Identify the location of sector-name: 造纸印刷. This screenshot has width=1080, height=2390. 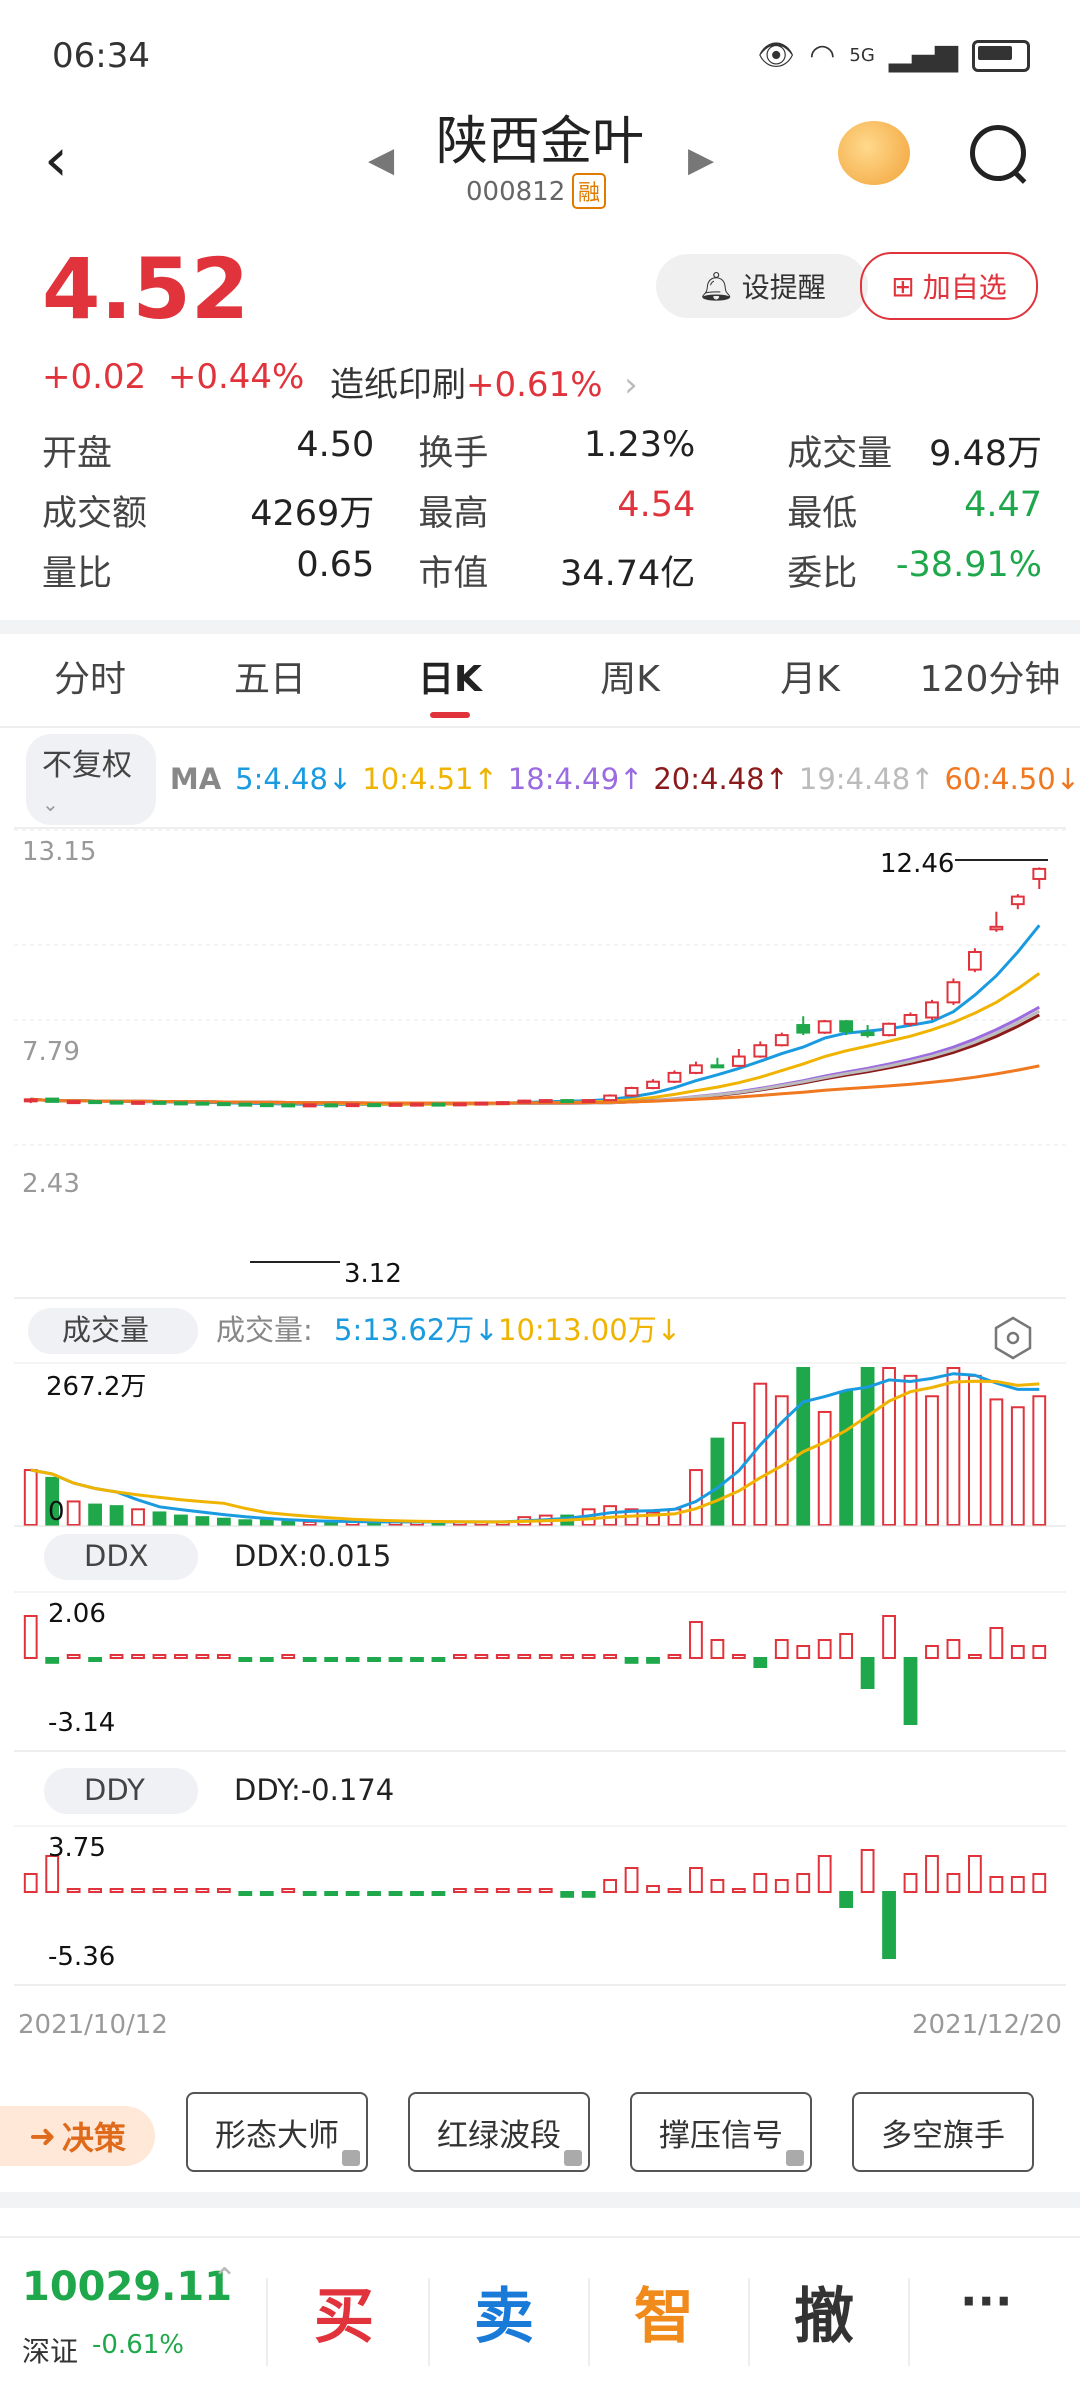
(398, 385).